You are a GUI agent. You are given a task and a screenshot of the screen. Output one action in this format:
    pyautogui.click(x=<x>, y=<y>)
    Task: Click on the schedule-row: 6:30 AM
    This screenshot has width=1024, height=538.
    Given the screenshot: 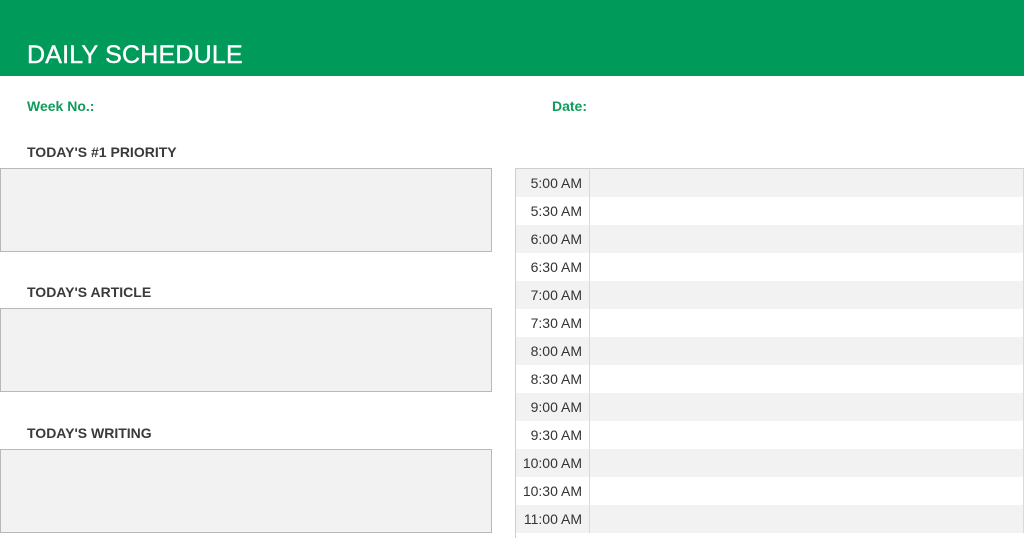 What is the action you would take?
    pyautogui.click(x=770, y=267)
    